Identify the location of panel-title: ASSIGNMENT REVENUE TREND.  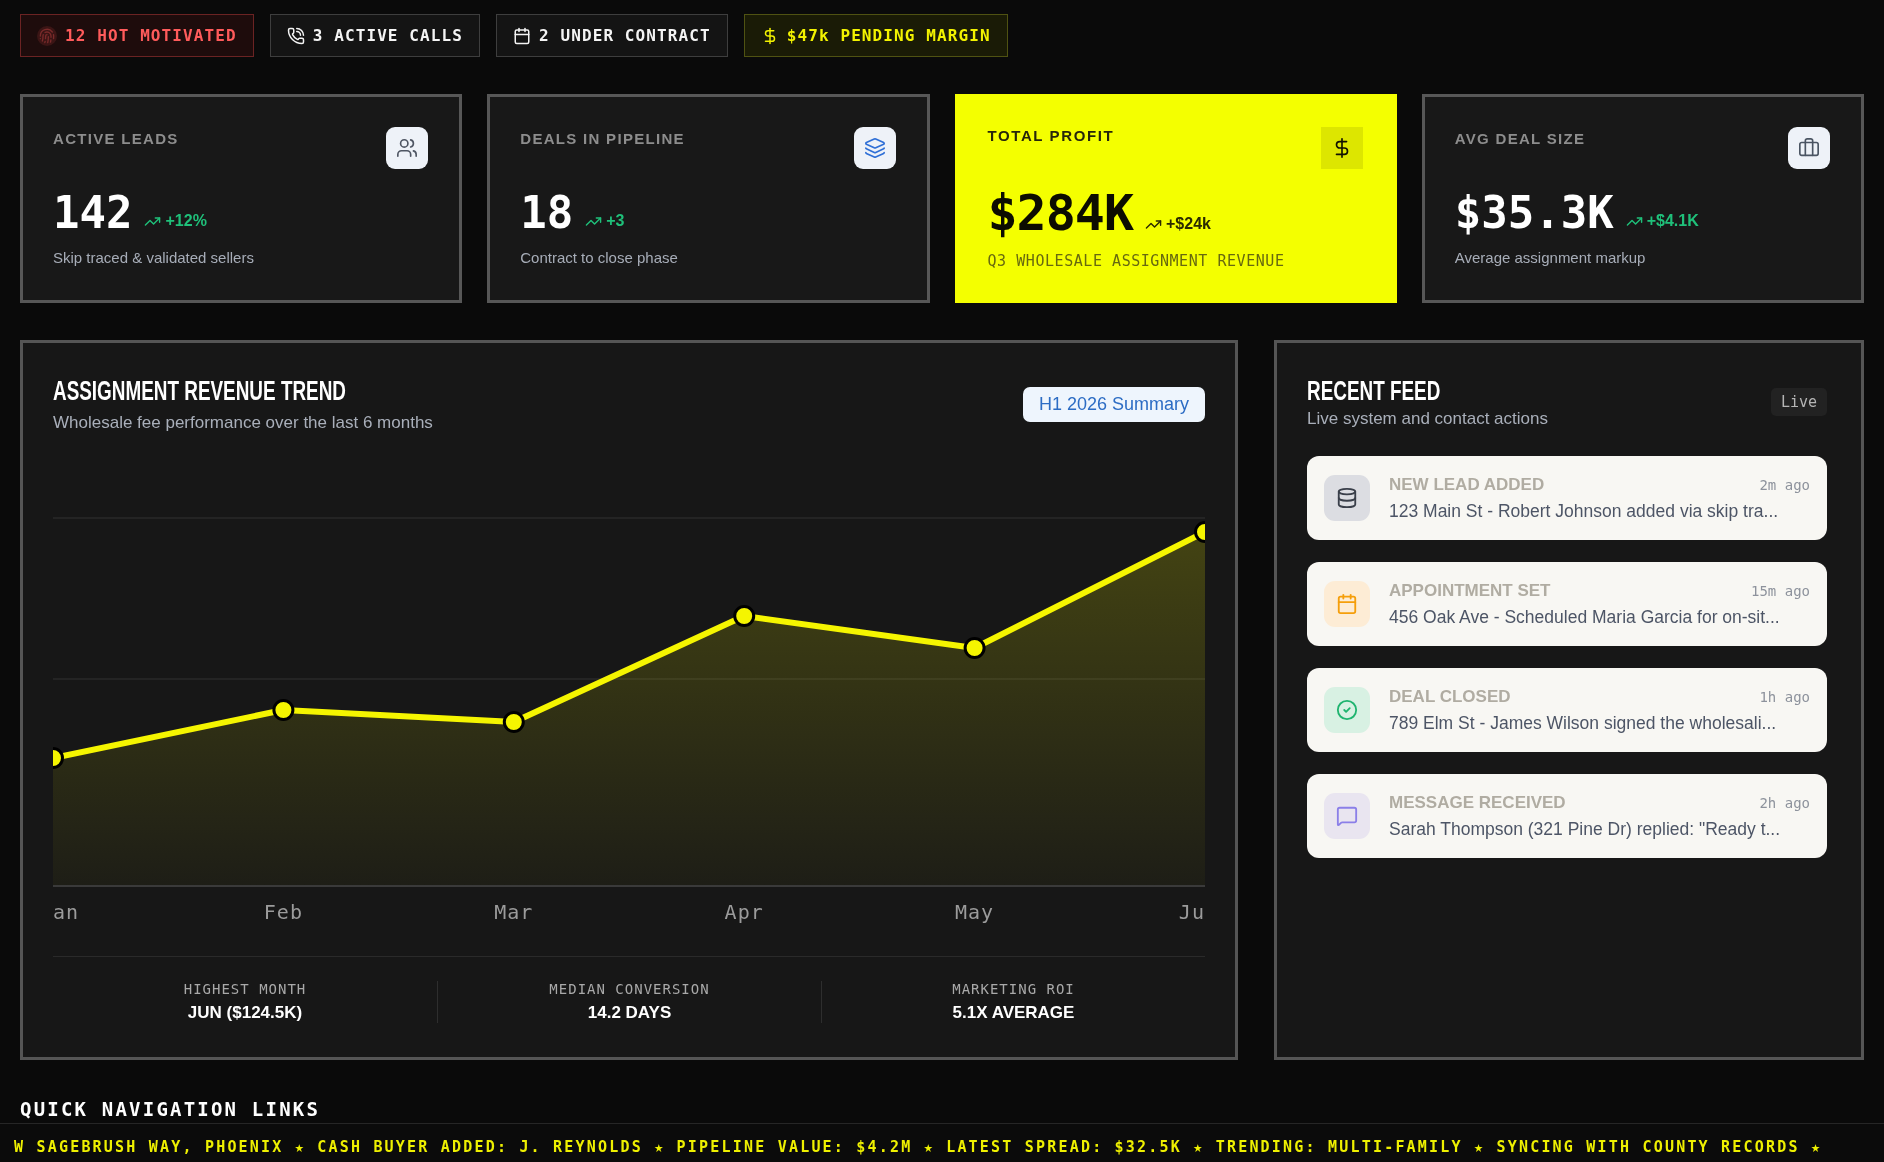
(199, 391).